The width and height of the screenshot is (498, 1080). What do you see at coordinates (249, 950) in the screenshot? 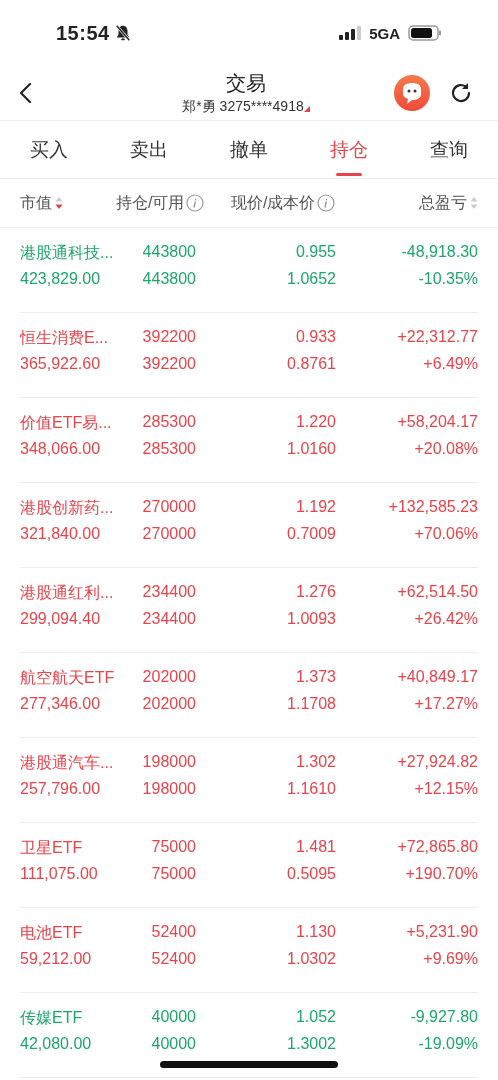
I see `holding-row: 电池ETF 52400 1.130 +5,231.90 59,212.00 52400 1.0302 +9.69%` at bounding box center [249, 950].